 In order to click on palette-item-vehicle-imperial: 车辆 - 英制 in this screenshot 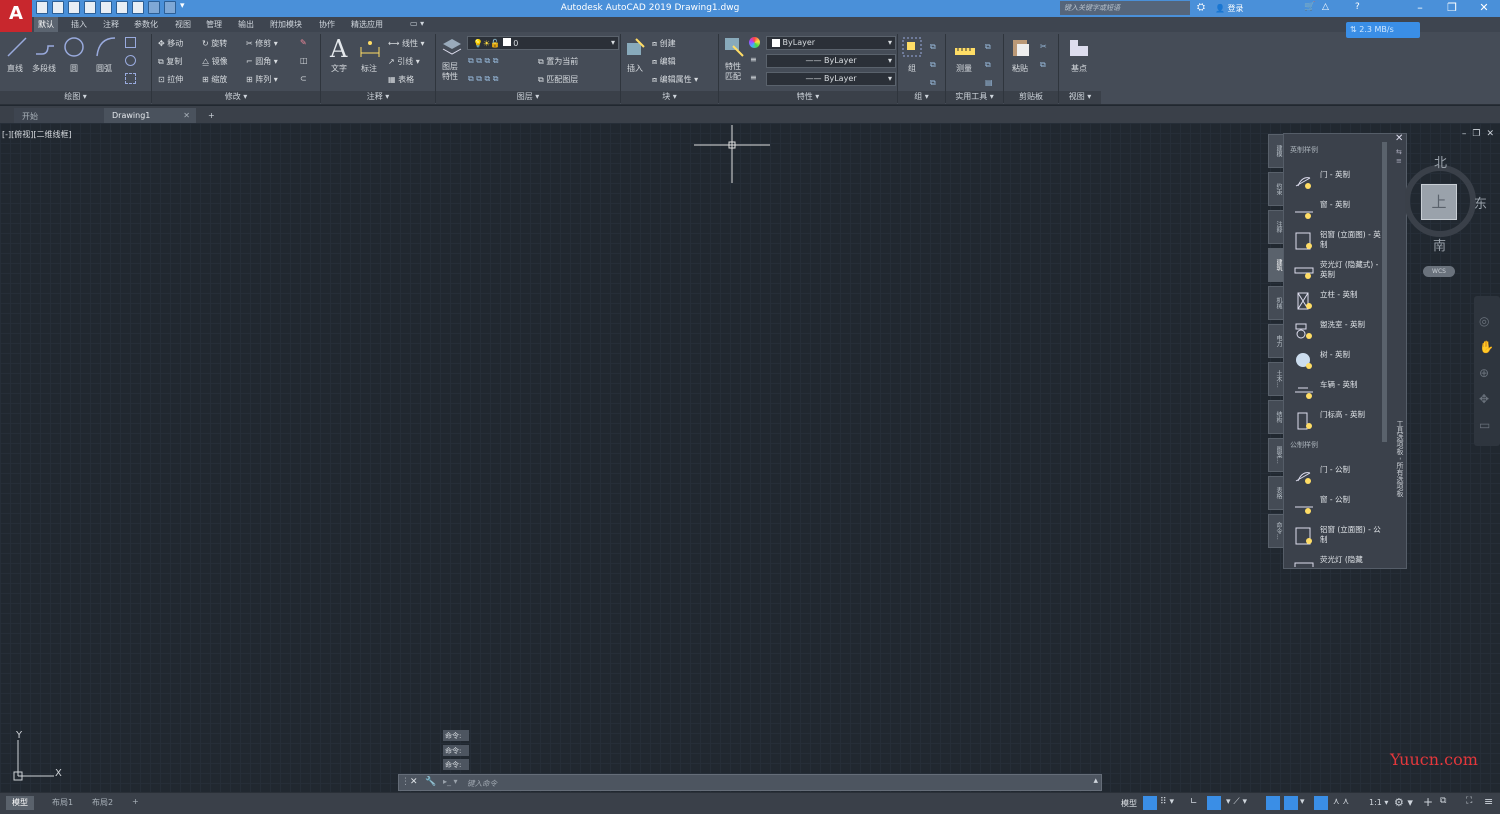, I will do `click(1339, 391)`.